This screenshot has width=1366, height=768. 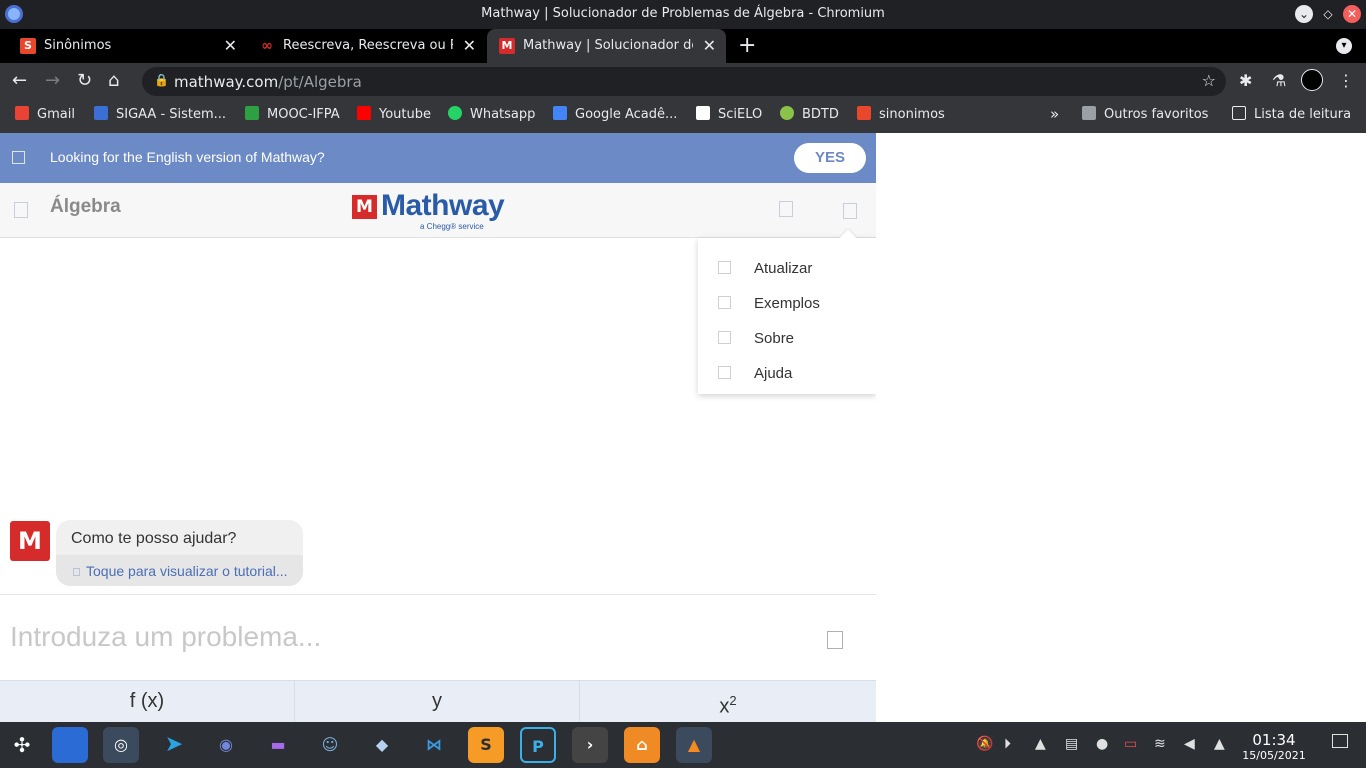 I want to click on yes-button: YES, so click(x=830, y=158).